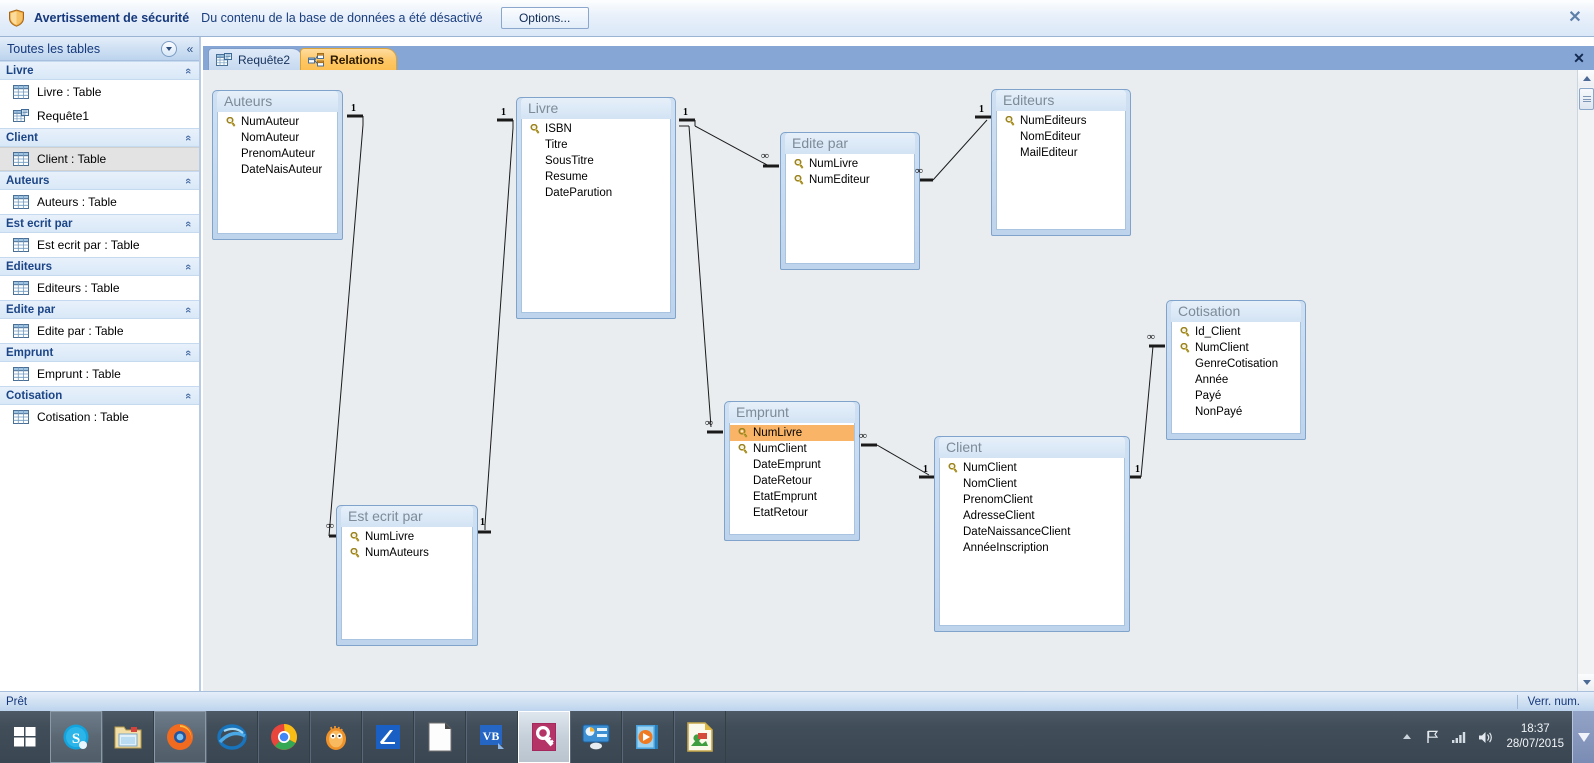 The height and width of the screenshot is (763, 1594). What do you see at coordinates (440, 737) in the screenshot?
I see `taskbar-document-icon` at bounding box center [440, 737].